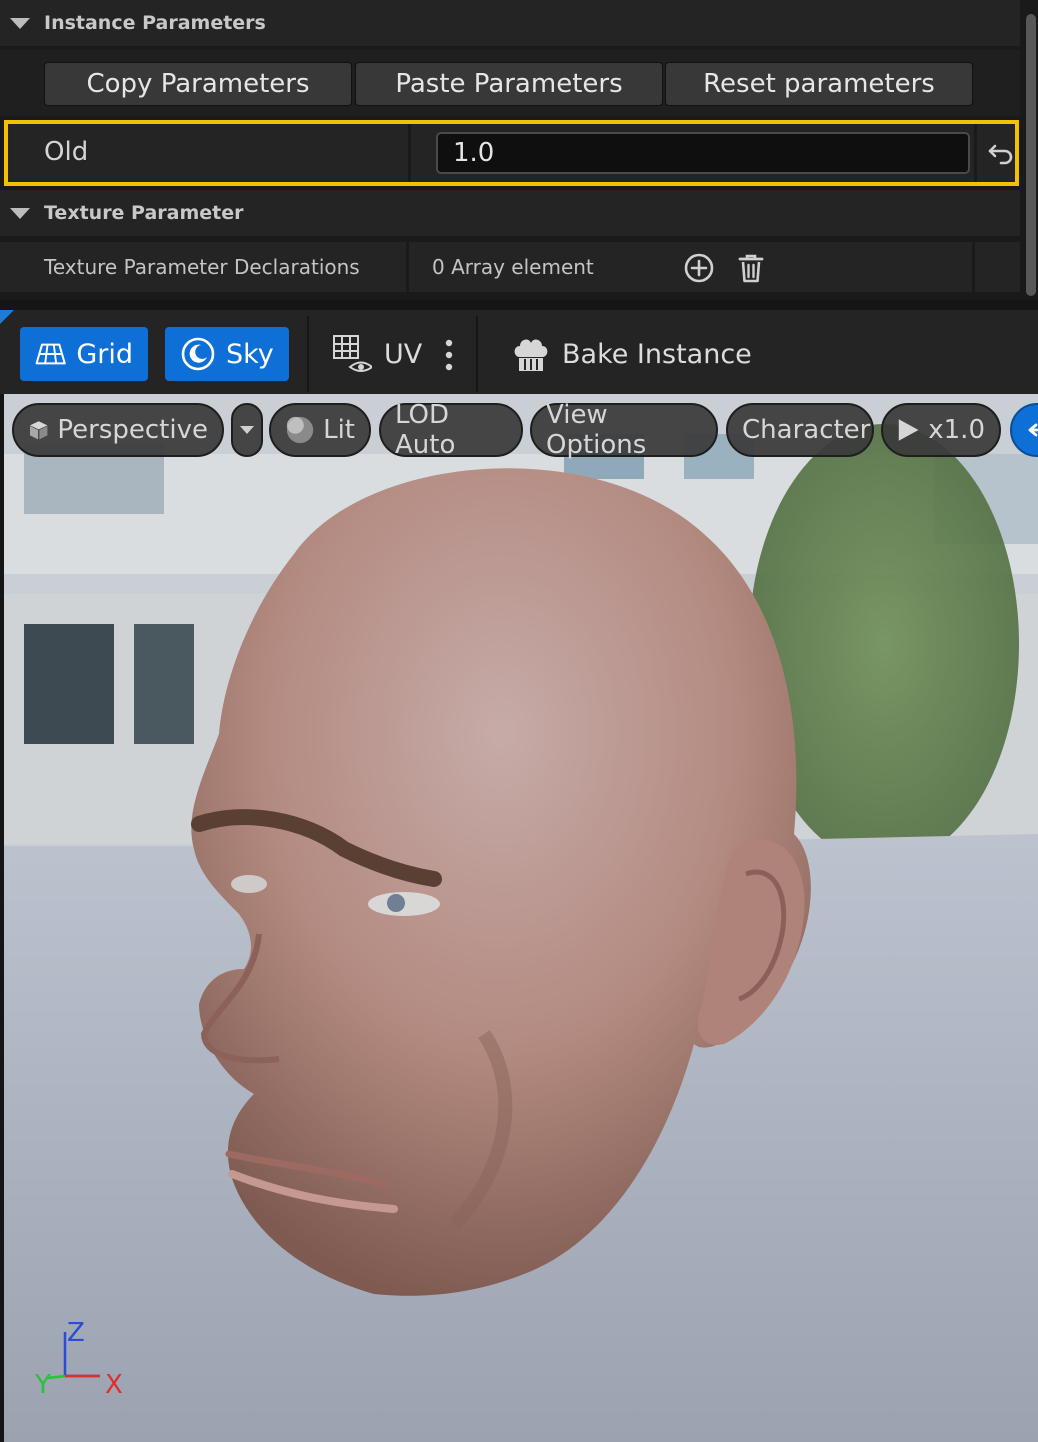 This screenshot has height=1442, width=1038. Describe the element at coordinates (43, 1385) in the screenshot. I see `axis-y-label: Y` at that location.